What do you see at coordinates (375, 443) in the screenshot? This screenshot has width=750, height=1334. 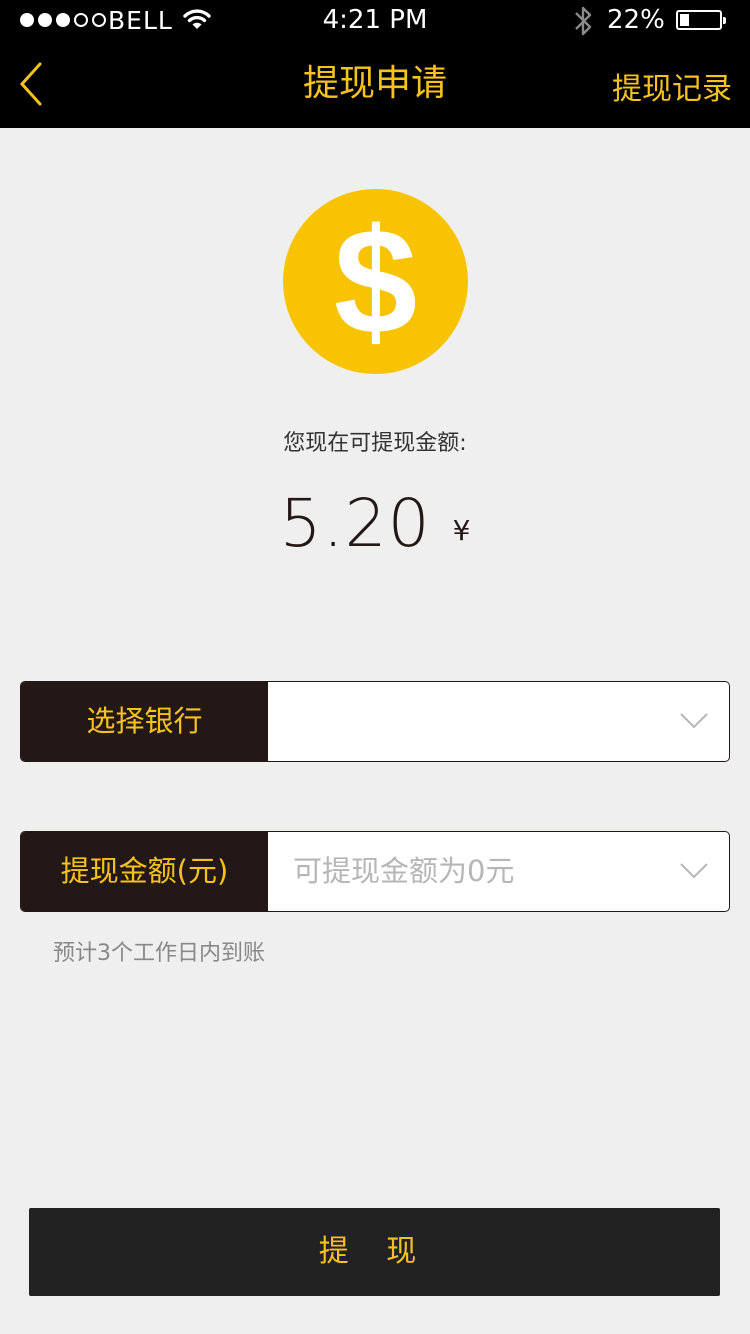 I see `available-amount-label: 您现在可提现金额:` at bounding box center [375, 443].